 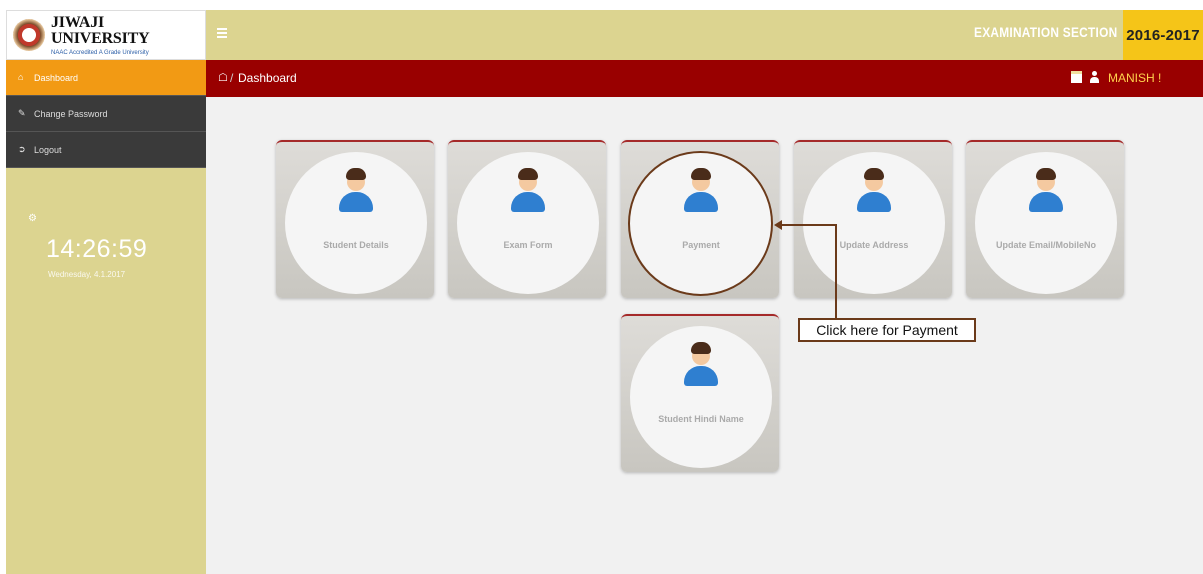 What do you see at coordinates (873, 219) in the screenshot?
I see `tile-update-address: Update Address` at bounding box center [873, 219].